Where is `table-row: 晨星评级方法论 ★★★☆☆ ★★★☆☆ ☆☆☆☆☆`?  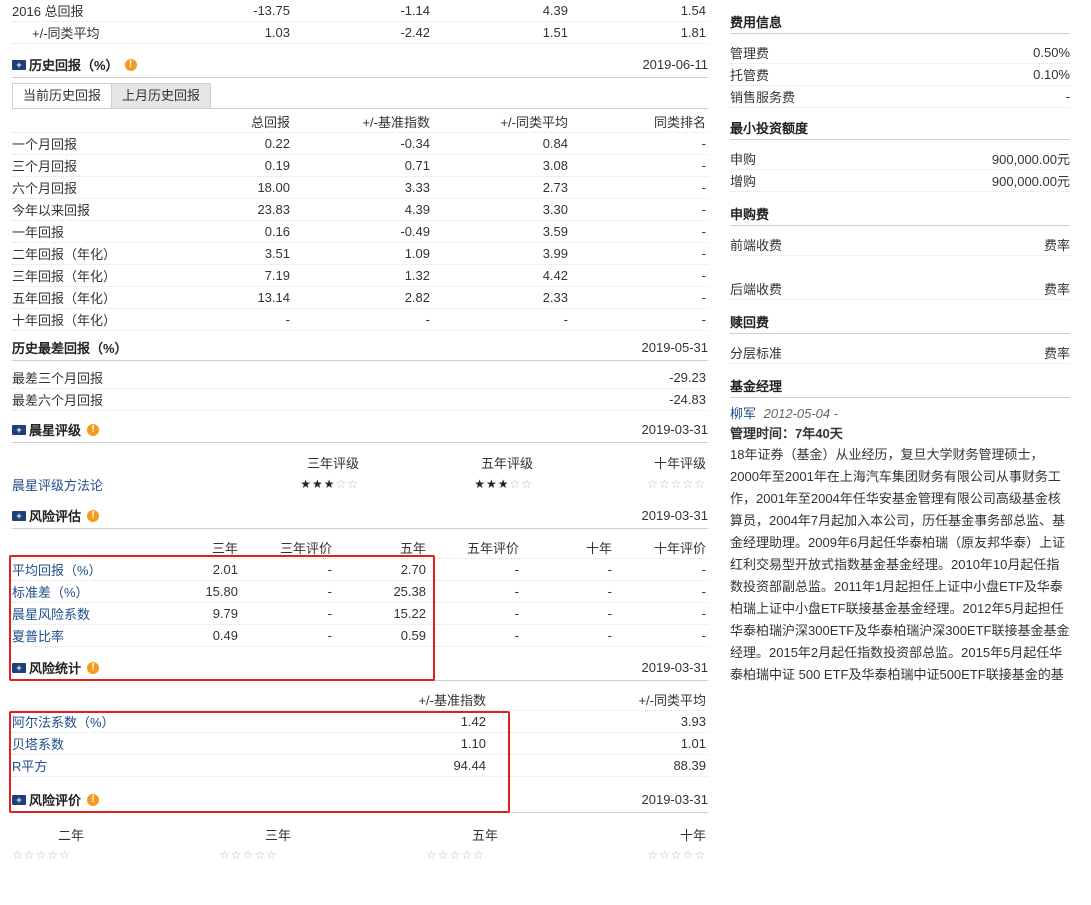
table-row: 晨星评级方法论 ★★★☆☆ ★★★☆☆ ☆☆☆☆☆ is located at coordinates (360, 484).